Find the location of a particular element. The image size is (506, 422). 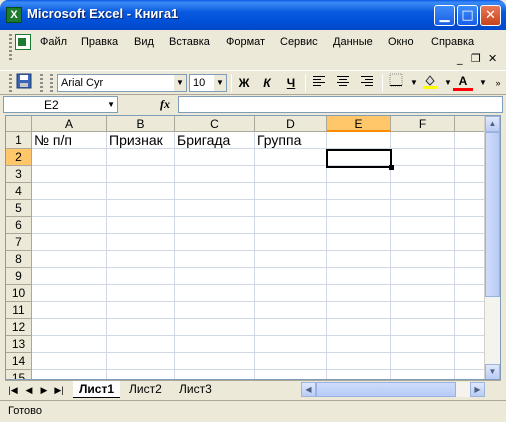

maximize-button: □ is located at coordinates (467, 15).